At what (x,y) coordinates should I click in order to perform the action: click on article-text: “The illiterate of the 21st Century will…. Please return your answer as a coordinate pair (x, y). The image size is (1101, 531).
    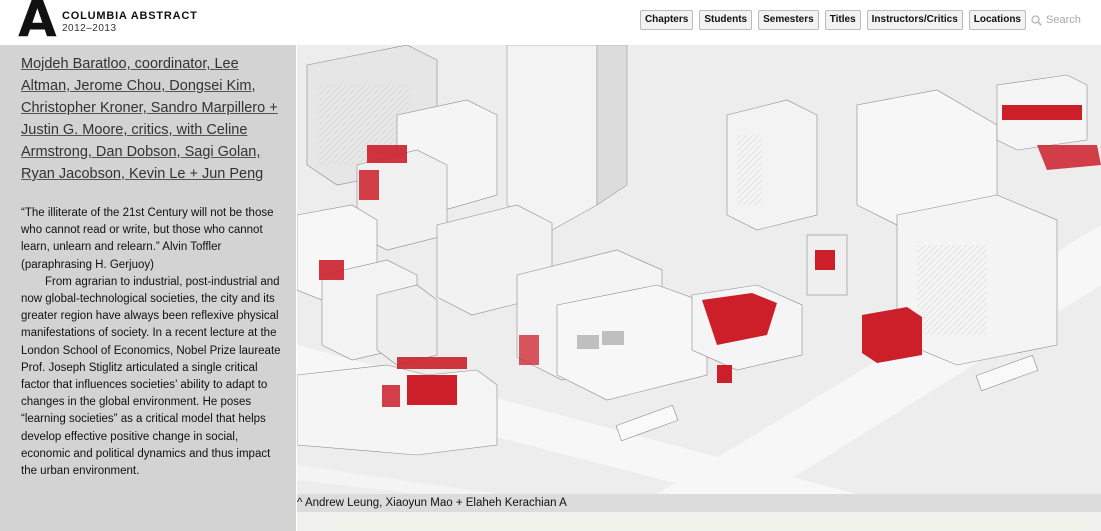
    Looking at the image, I should click on (151, 342).